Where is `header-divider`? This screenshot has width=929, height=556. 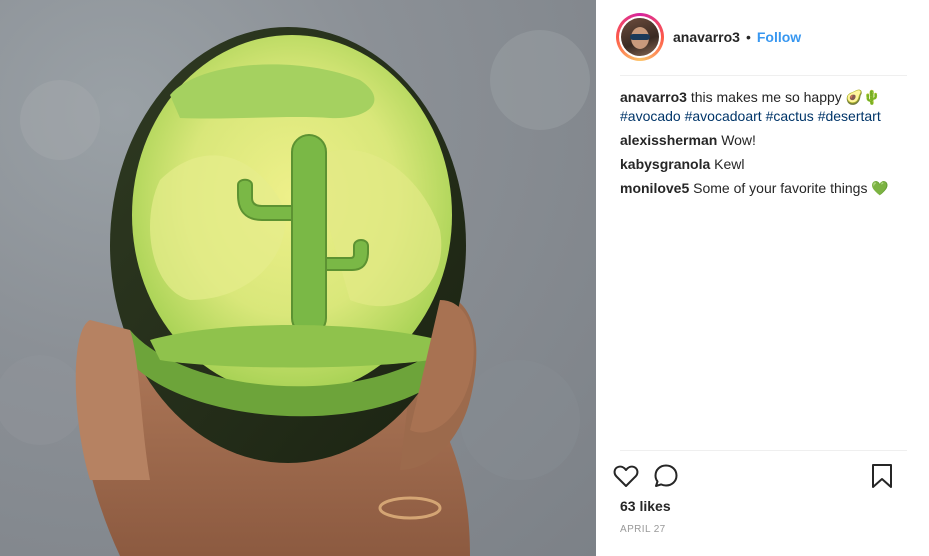 header-divider is located at coordinates (763, 75).